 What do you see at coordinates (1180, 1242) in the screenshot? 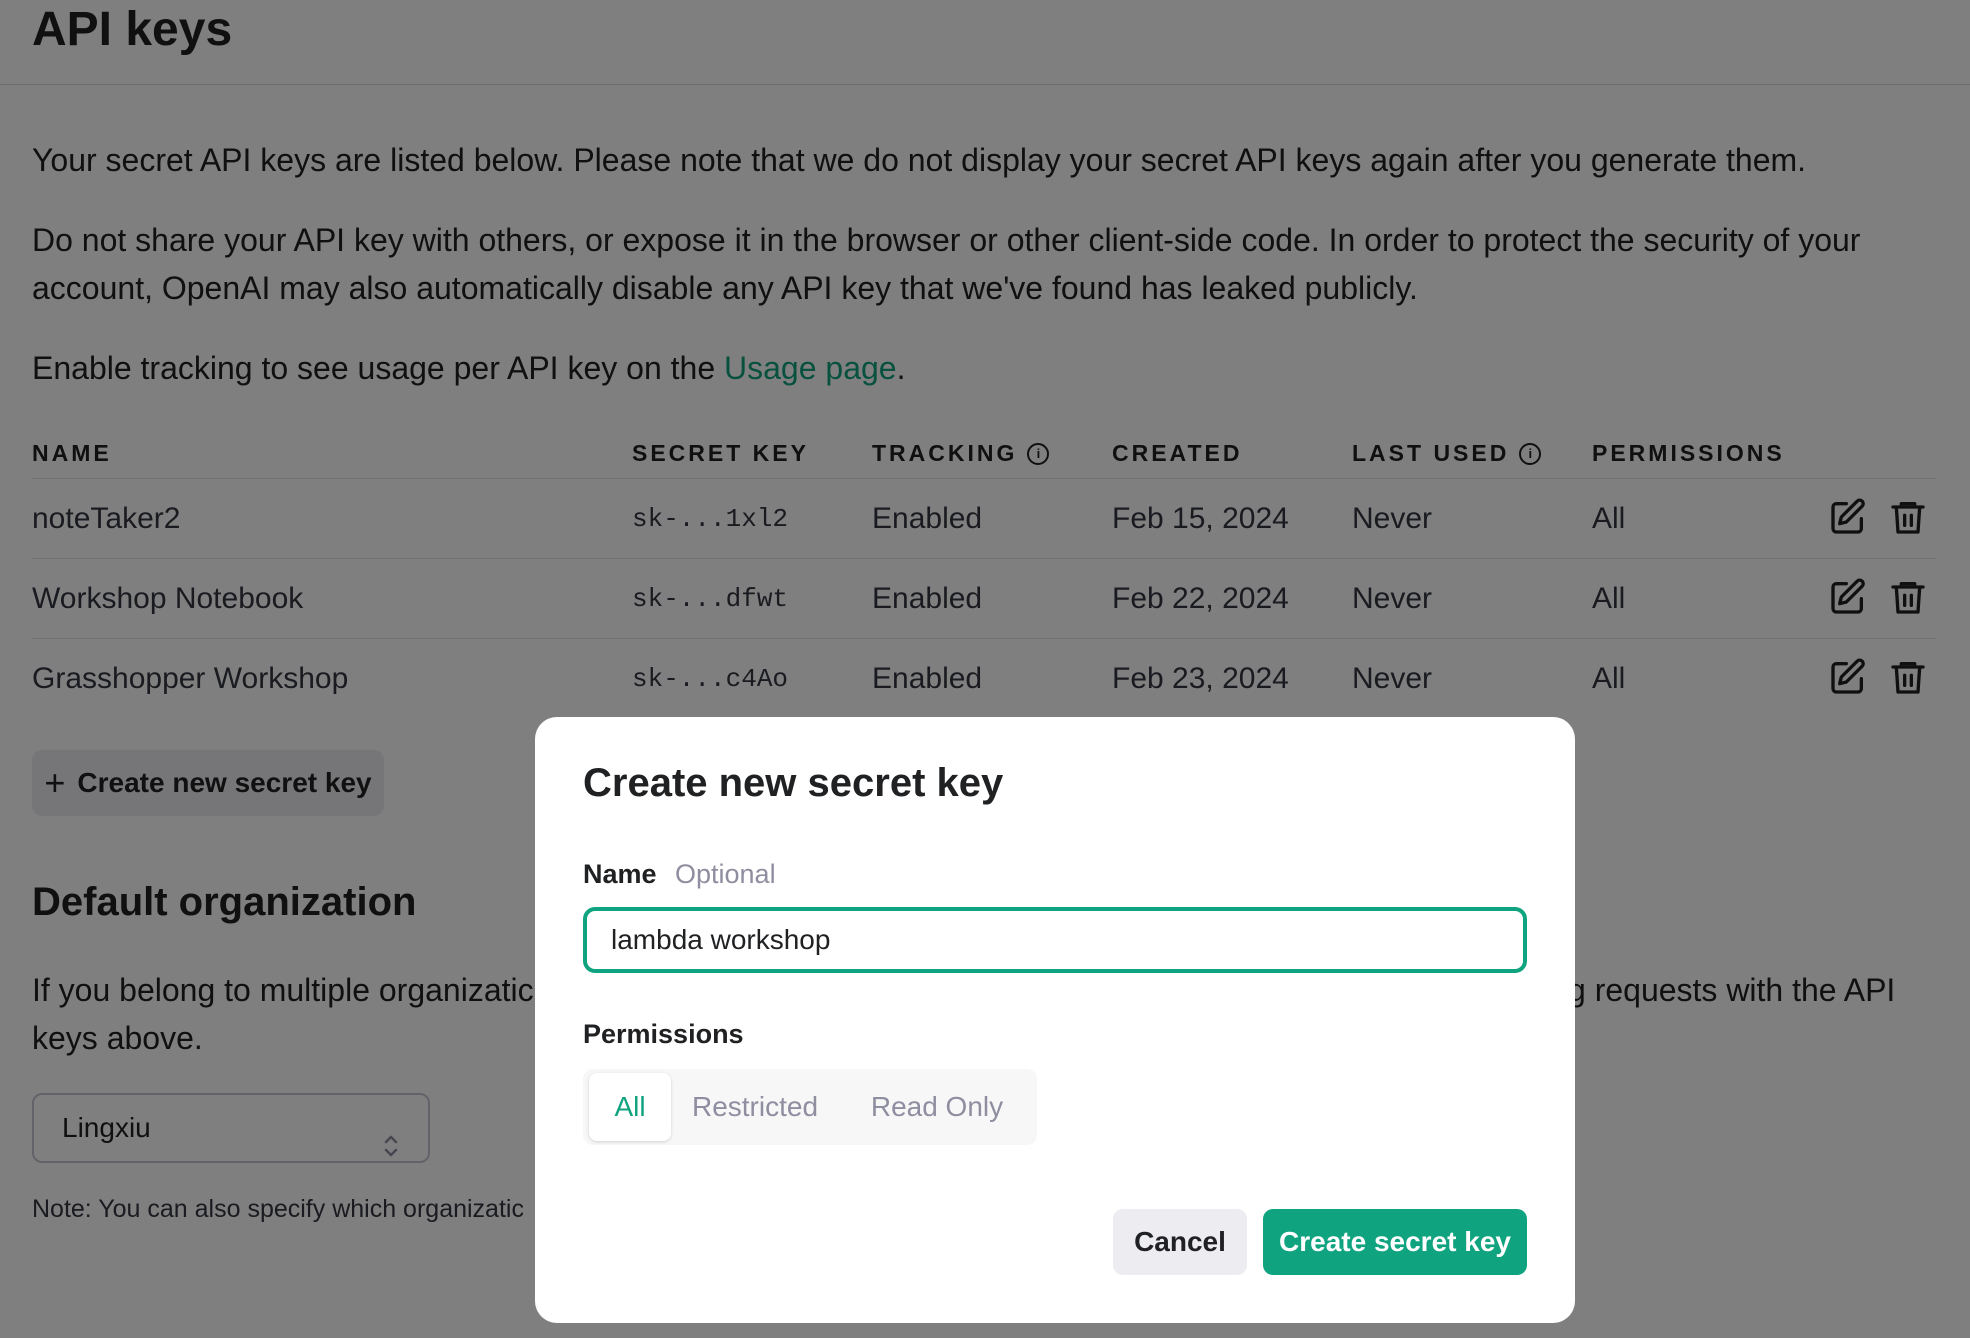
I see `cancel-button: Cancel` at bounding box center [1180, 1242].